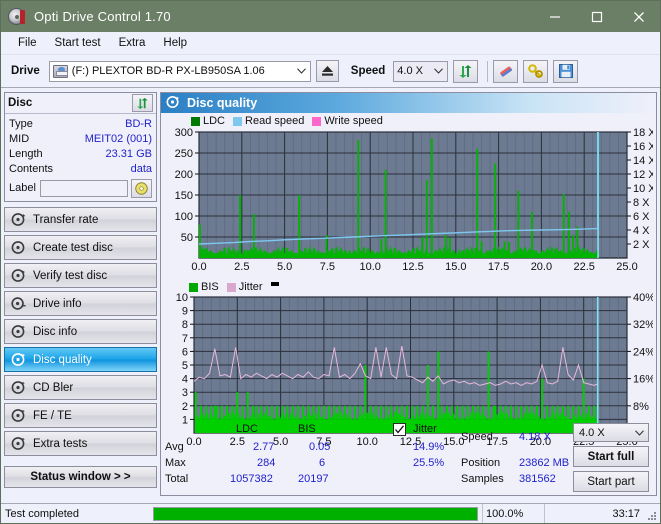  I want to click on sidebar-item-label: Extra tests, so click(60, 443).